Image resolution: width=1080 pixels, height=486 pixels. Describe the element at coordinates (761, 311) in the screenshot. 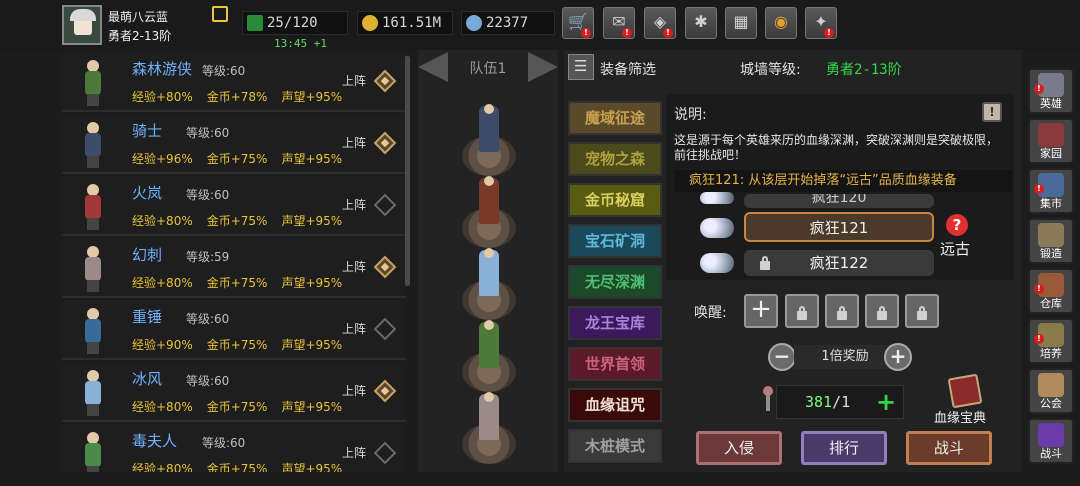

I see `awaken-add-button` at that location.